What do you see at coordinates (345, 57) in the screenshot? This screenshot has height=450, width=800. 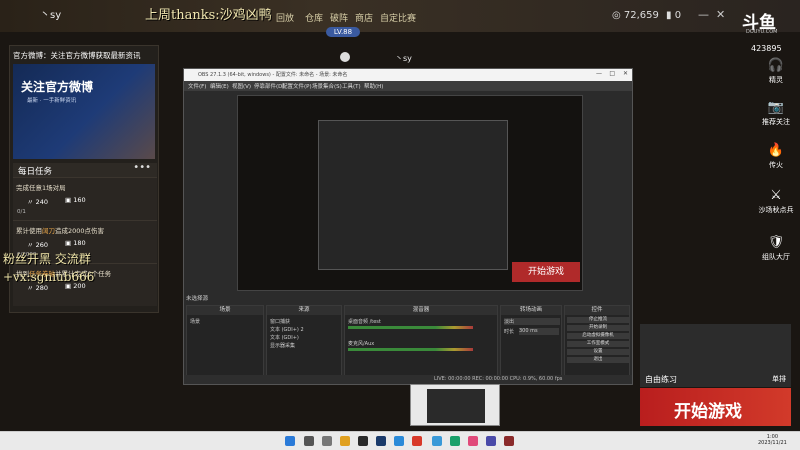 I see `avatar` at bounding box center [345, 57].